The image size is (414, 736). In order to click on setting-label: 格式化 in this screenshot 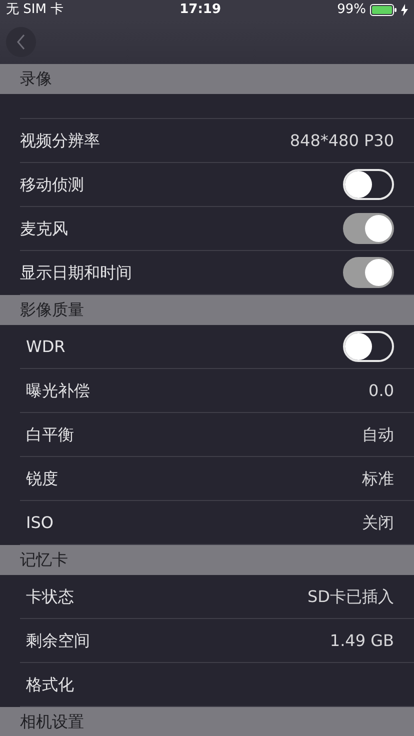, I will do `click(49, 685)`.